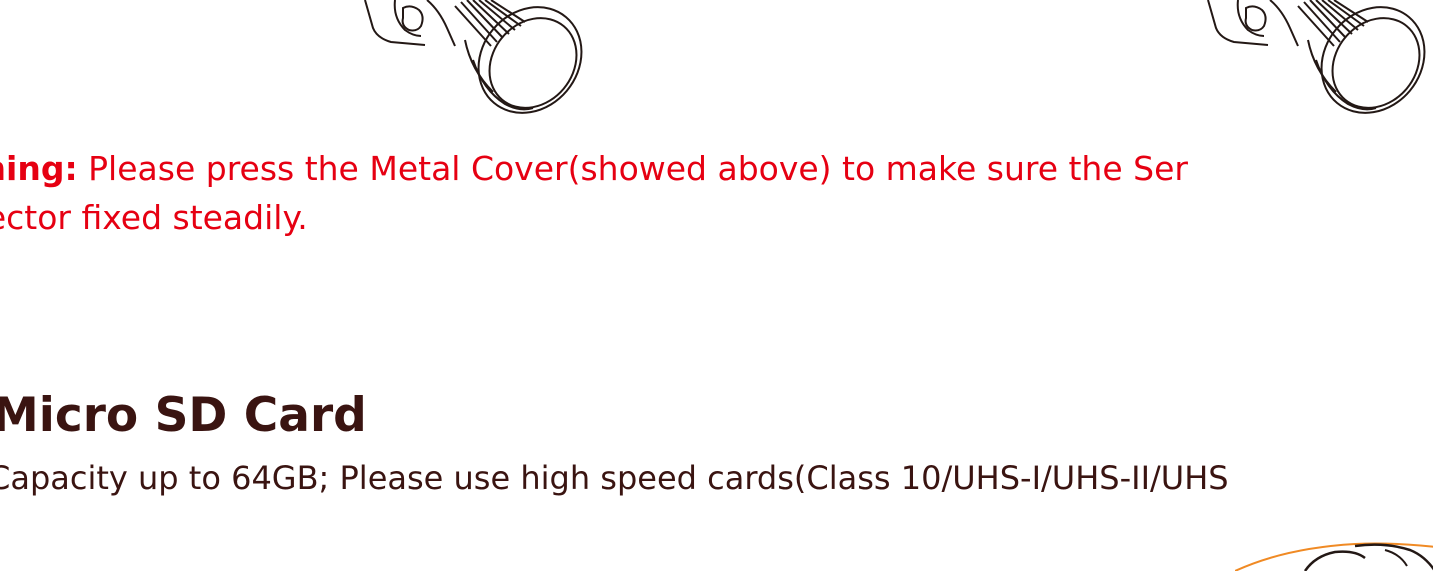 The height and width of the screenshot is (571, 1433). I want to click on section-title: Micro SD Card, so click(183, 415).